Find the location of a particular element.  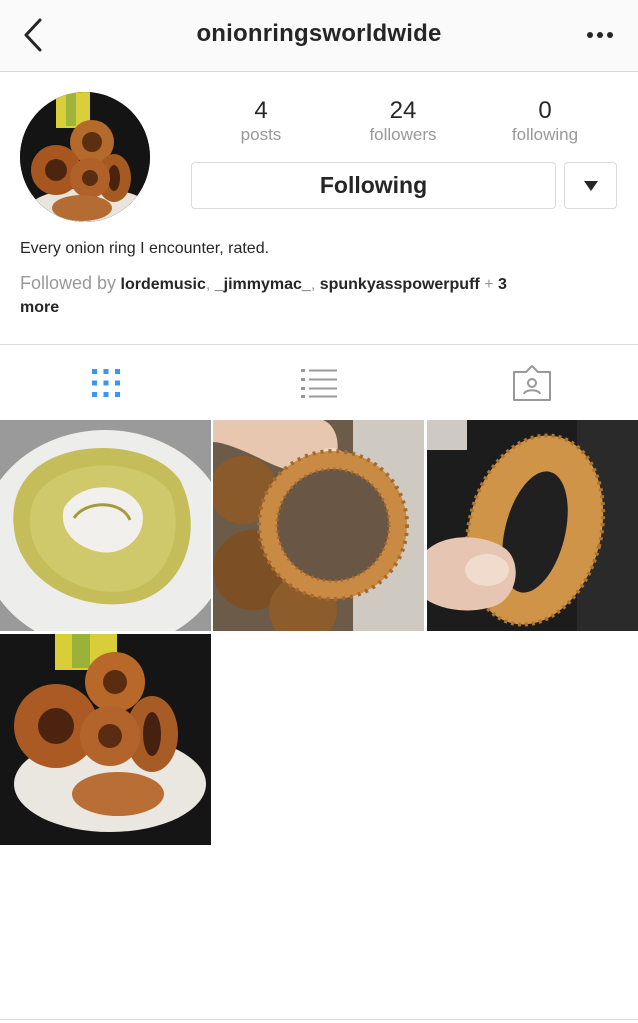

followers-count: 24 is located at coordinates (403, 110).